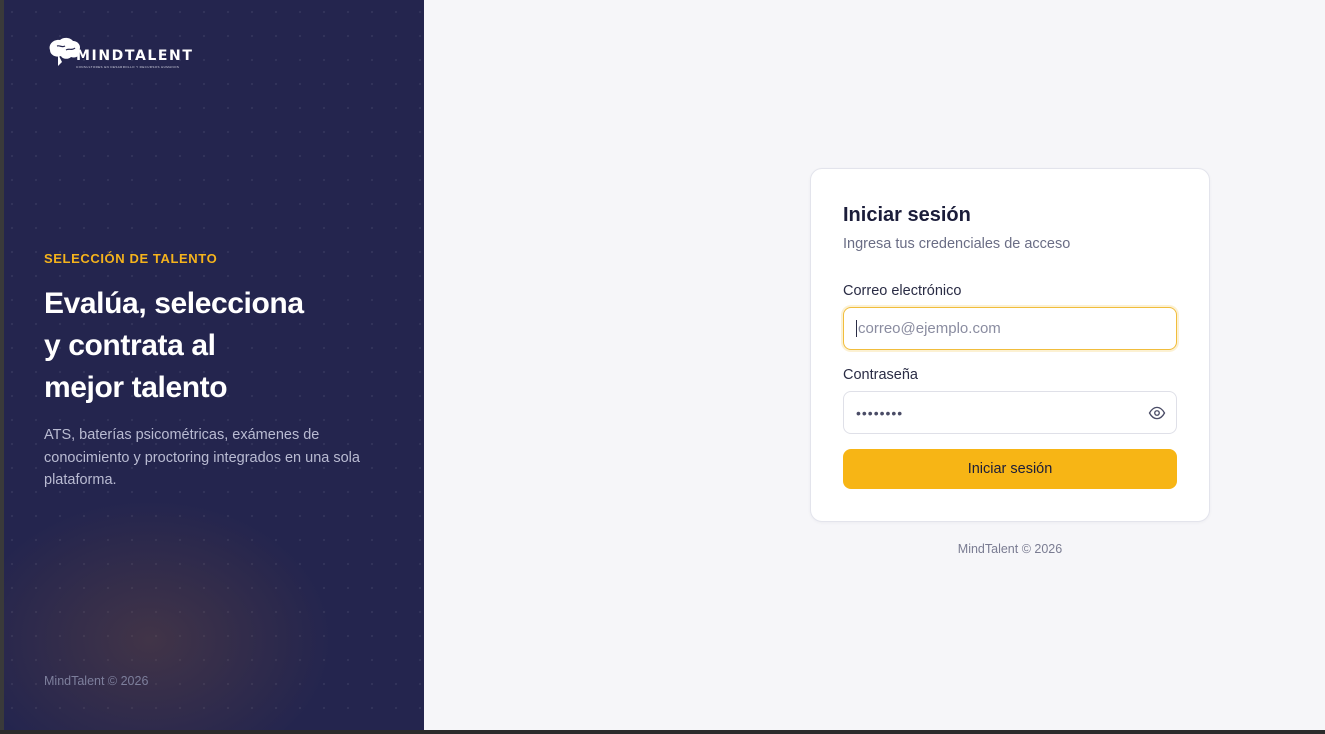 The image size is (1325, 734). What do you see at coordinates (174, 303) in the screenshot?
I see `headline-line: Evalúa, selecciona` at bounding box center [174, 303].